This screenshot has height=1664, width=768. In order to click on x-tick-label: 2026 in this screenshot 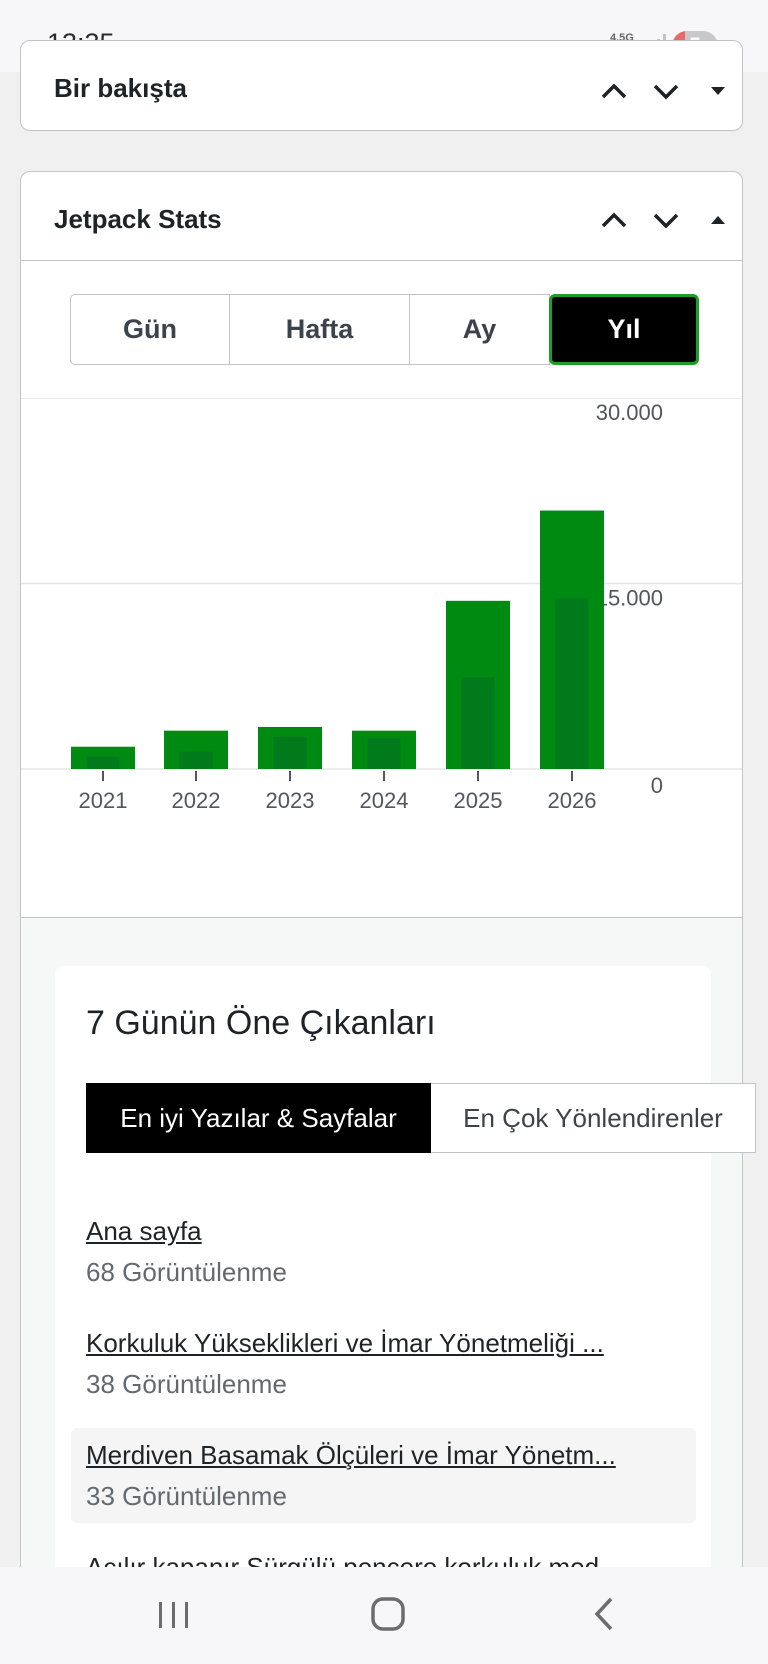, I will do `click(572, 800)`.